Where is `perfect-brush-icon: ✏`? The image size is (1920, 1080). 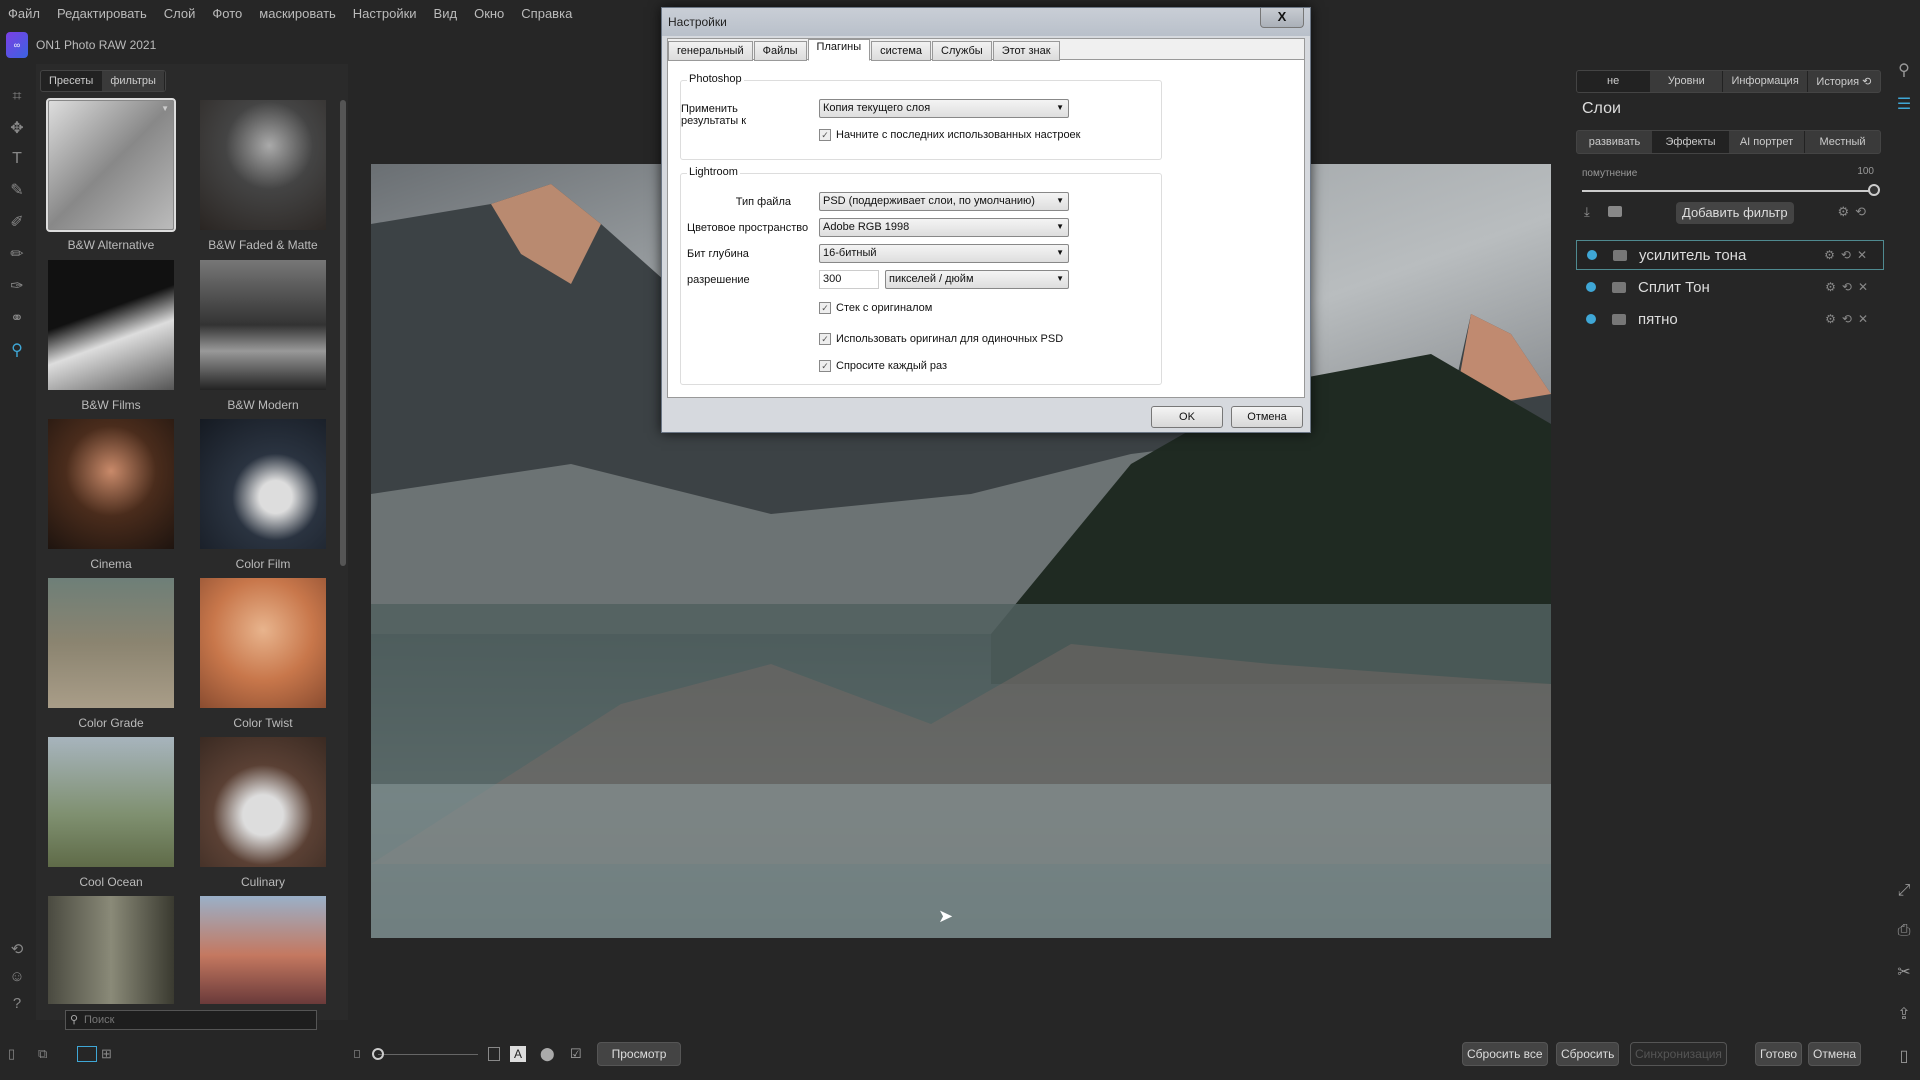 perfect-brush-icon: ✏ is located at coordinates (17, 254).